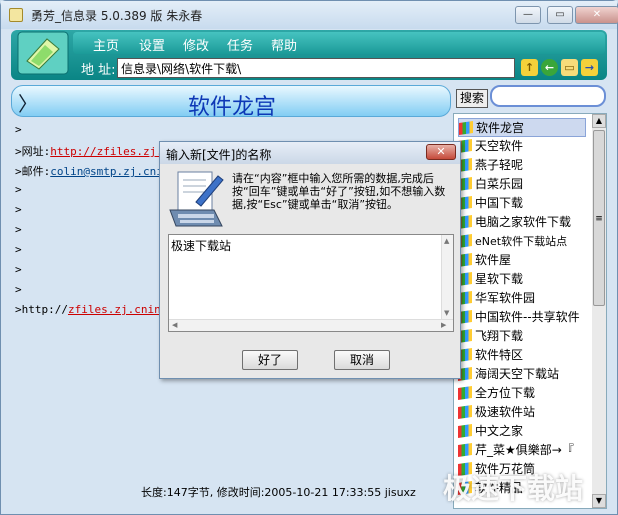 Image resolution: width=618 pixels, height=515 pixels. What do you see at coordinates (472, 98) in the screenshot?
I see `search-button: 搜索` at bounding box center [472, 98].